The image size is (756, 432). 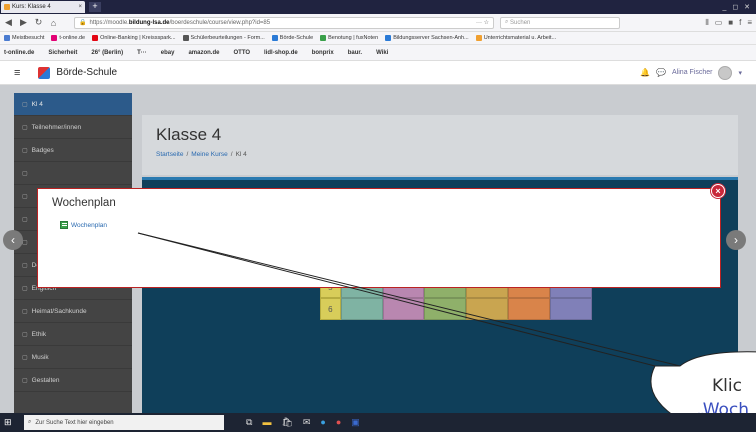 What do you see at coordinates (249, 422) in the screenshot?
I see `task-view-icon: ⧉` at bounding box center [249, 422].